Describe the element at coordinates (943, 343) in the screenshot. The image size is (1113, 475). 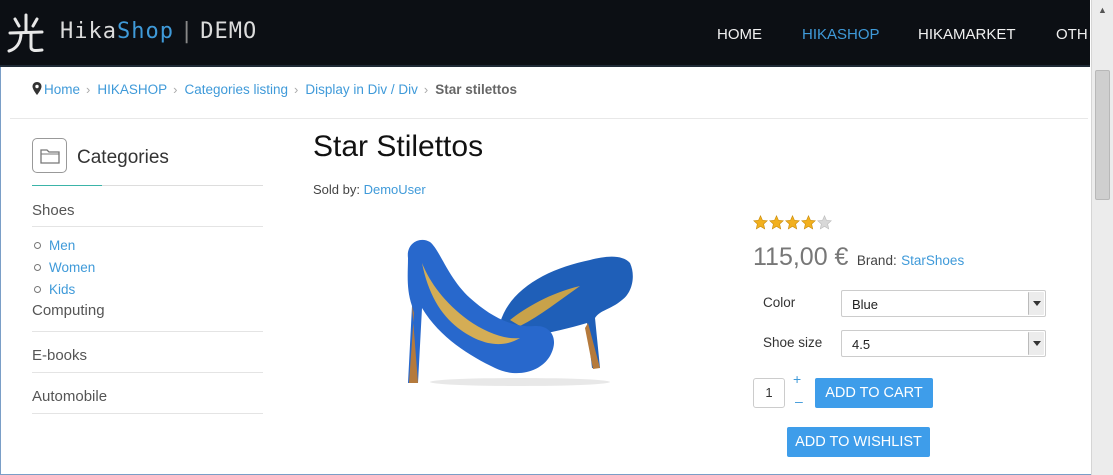
I see `shoe-size-select: 4.5` at that location.